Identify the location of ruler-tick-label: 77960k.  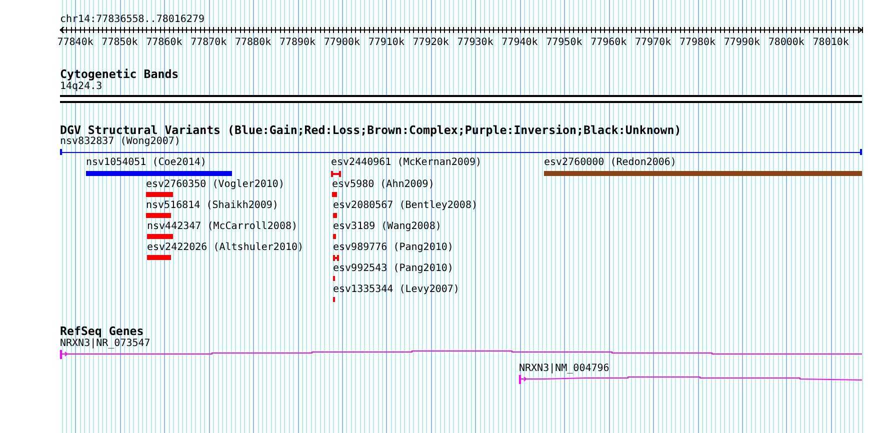
(608, 42).